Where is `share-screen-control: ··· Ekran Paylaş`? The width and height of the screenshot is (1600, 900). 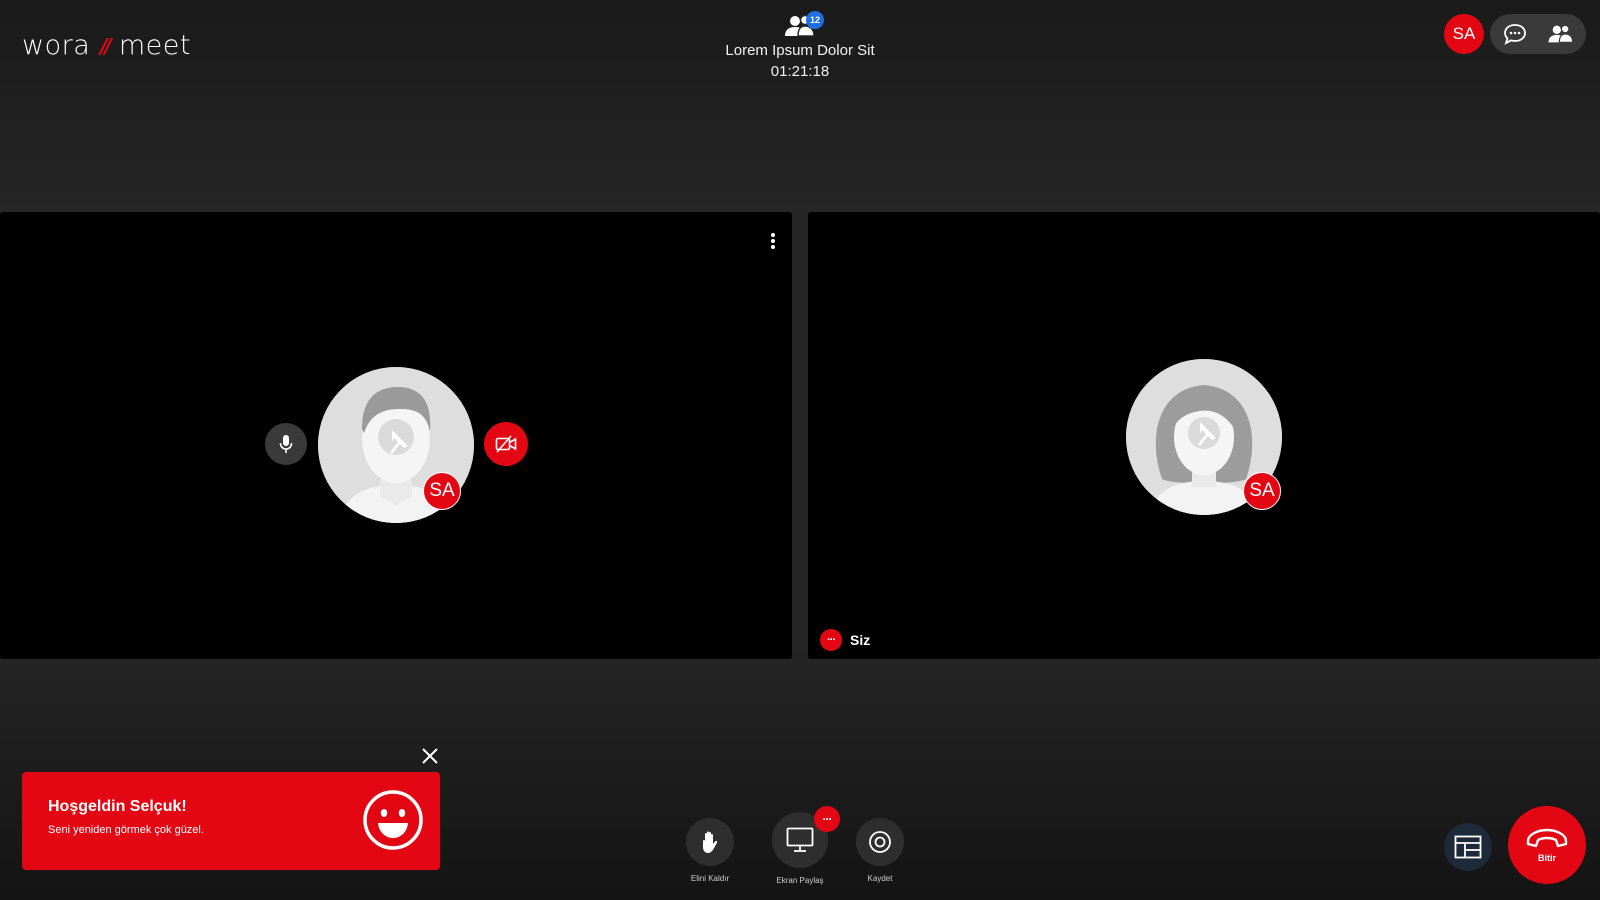 share-screen-control: ··· Ekran Paylaş is located at coordinates (806, 845).